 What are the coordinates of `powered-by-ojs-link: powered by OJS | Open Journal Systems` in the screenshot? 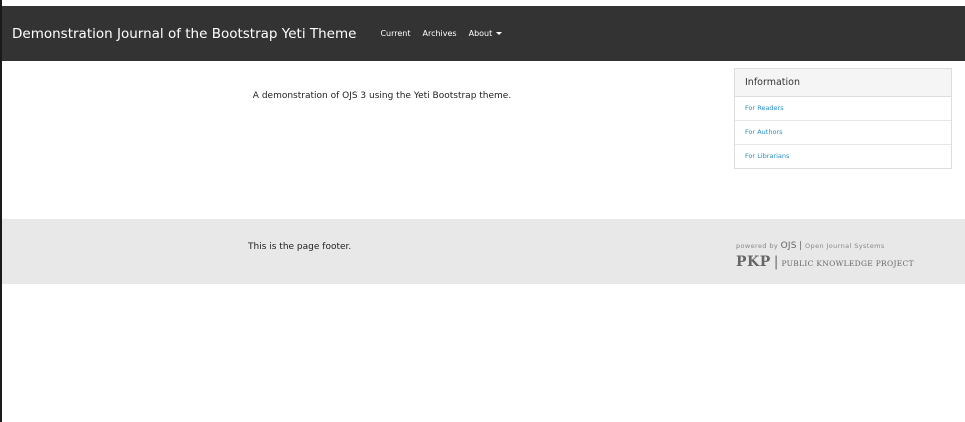 It's located at (810, 246).